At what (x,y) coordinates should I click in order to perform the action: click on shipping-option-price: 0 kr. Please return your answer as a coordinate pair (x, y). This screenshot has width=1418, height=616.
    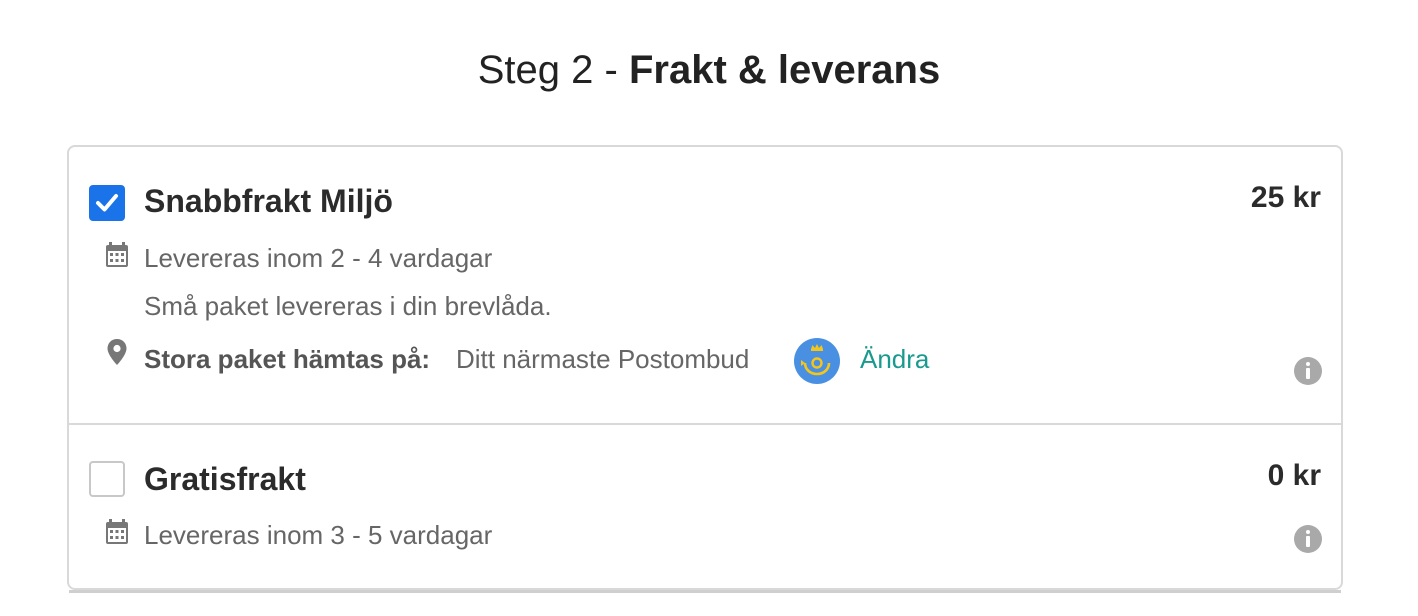
    Looking at the image, I should click on (1294, 475).